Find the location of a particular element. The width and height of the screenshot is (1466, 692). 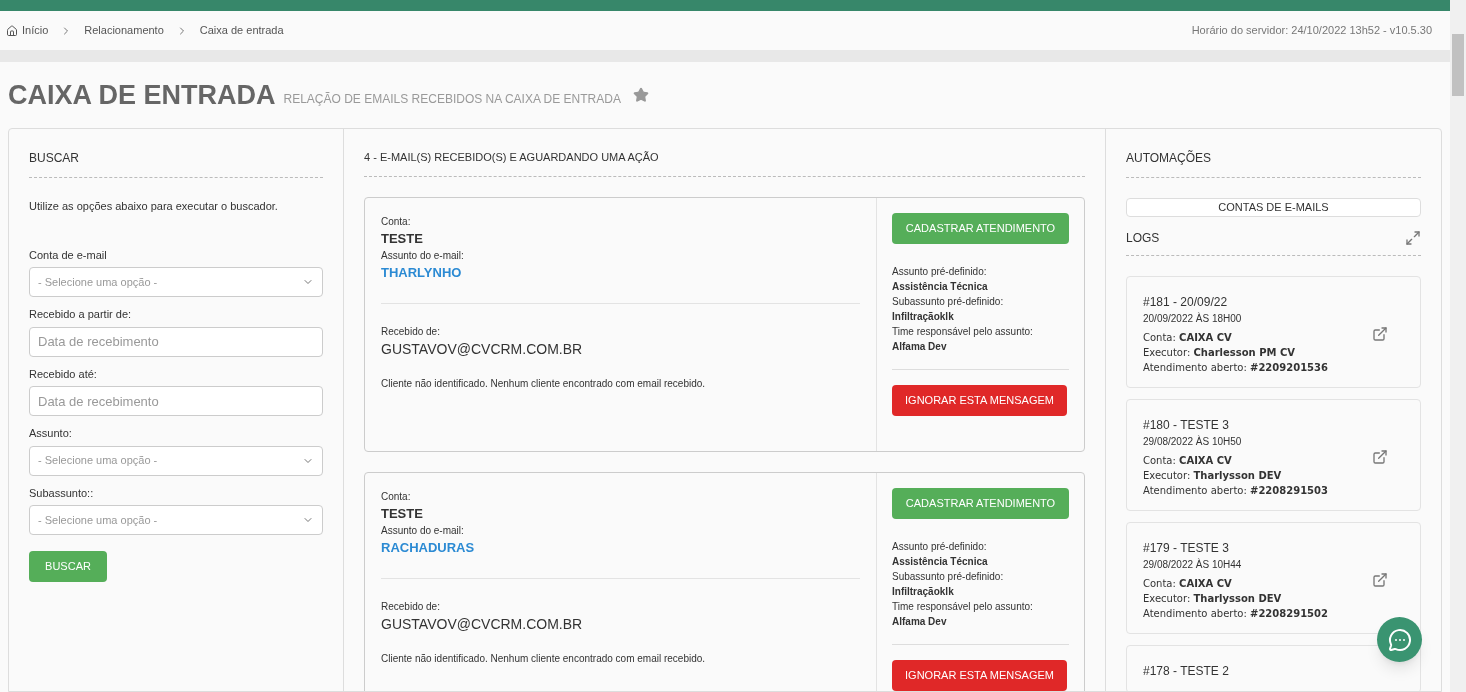

field-label: Assunto: is located at coordinates (51, 433).